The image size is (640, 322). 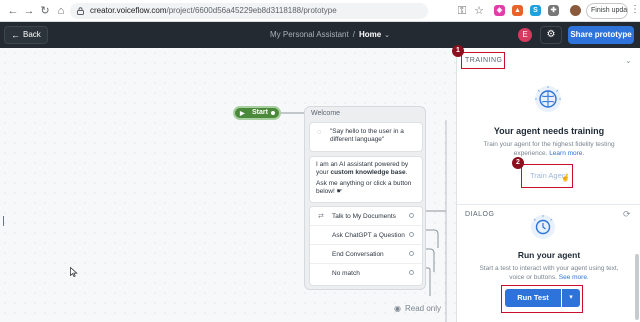 What do you see at coordinates (339, 191) in the screenshot?
I see `pointing-hand-icon: ☛` at bounding box center [339, 191].